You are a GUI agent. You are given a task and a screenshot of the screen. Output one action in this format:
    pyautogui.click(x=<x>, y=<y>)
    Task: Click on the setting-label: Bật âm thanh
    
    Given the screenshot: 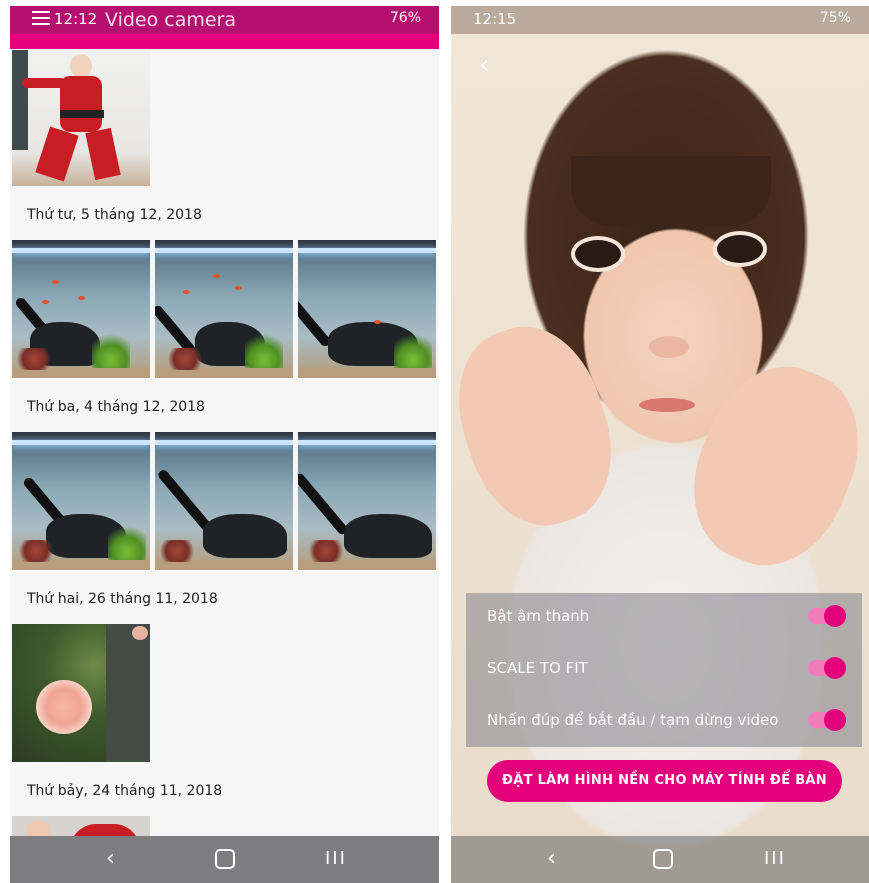 What is the action you would take?
    pyautogui.click(x=538, y=616)
    